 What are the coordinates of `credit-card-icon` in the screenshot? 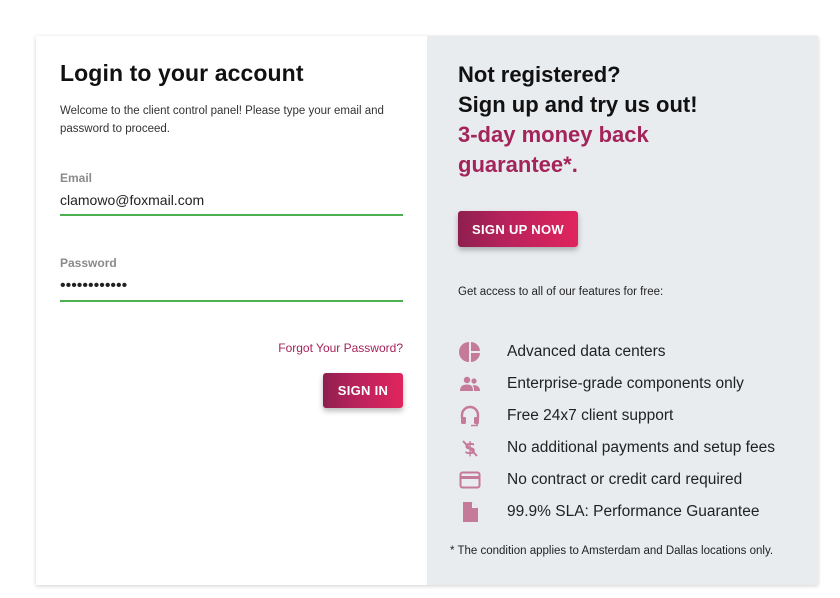 It's located at (470, 480).